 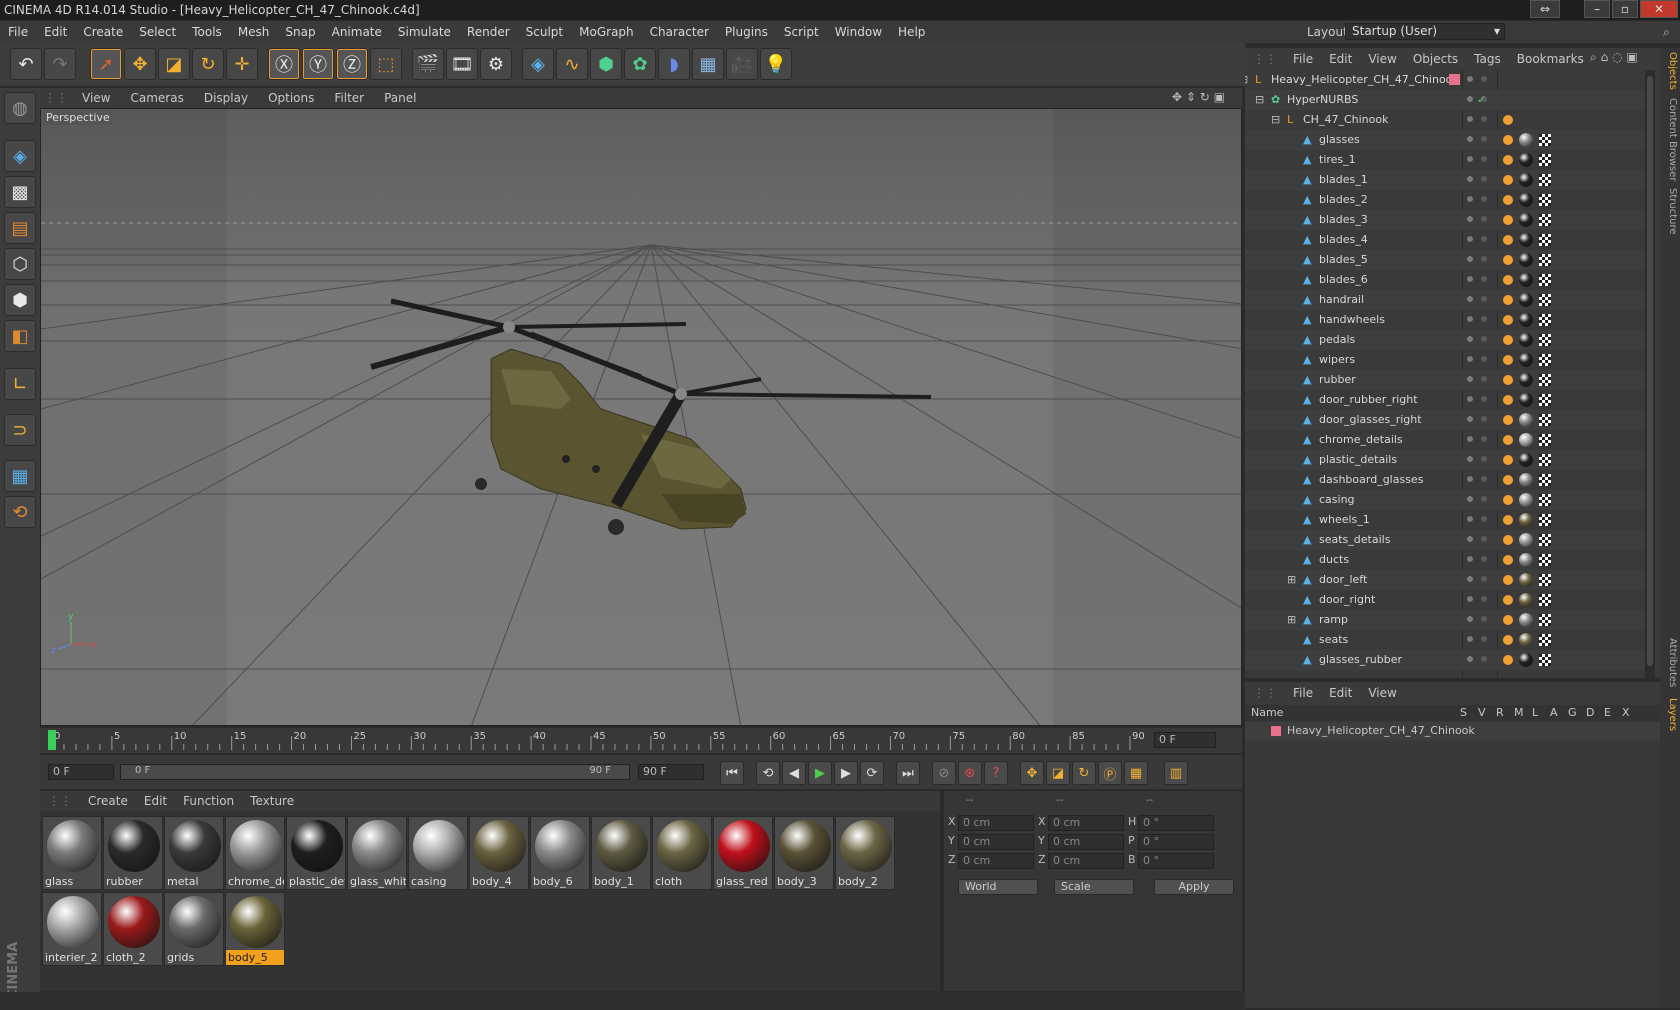 What do you see at coordinates (679, 32) in the screenshot?
I see `menu-character: Character` at bounding box center [679, 32].